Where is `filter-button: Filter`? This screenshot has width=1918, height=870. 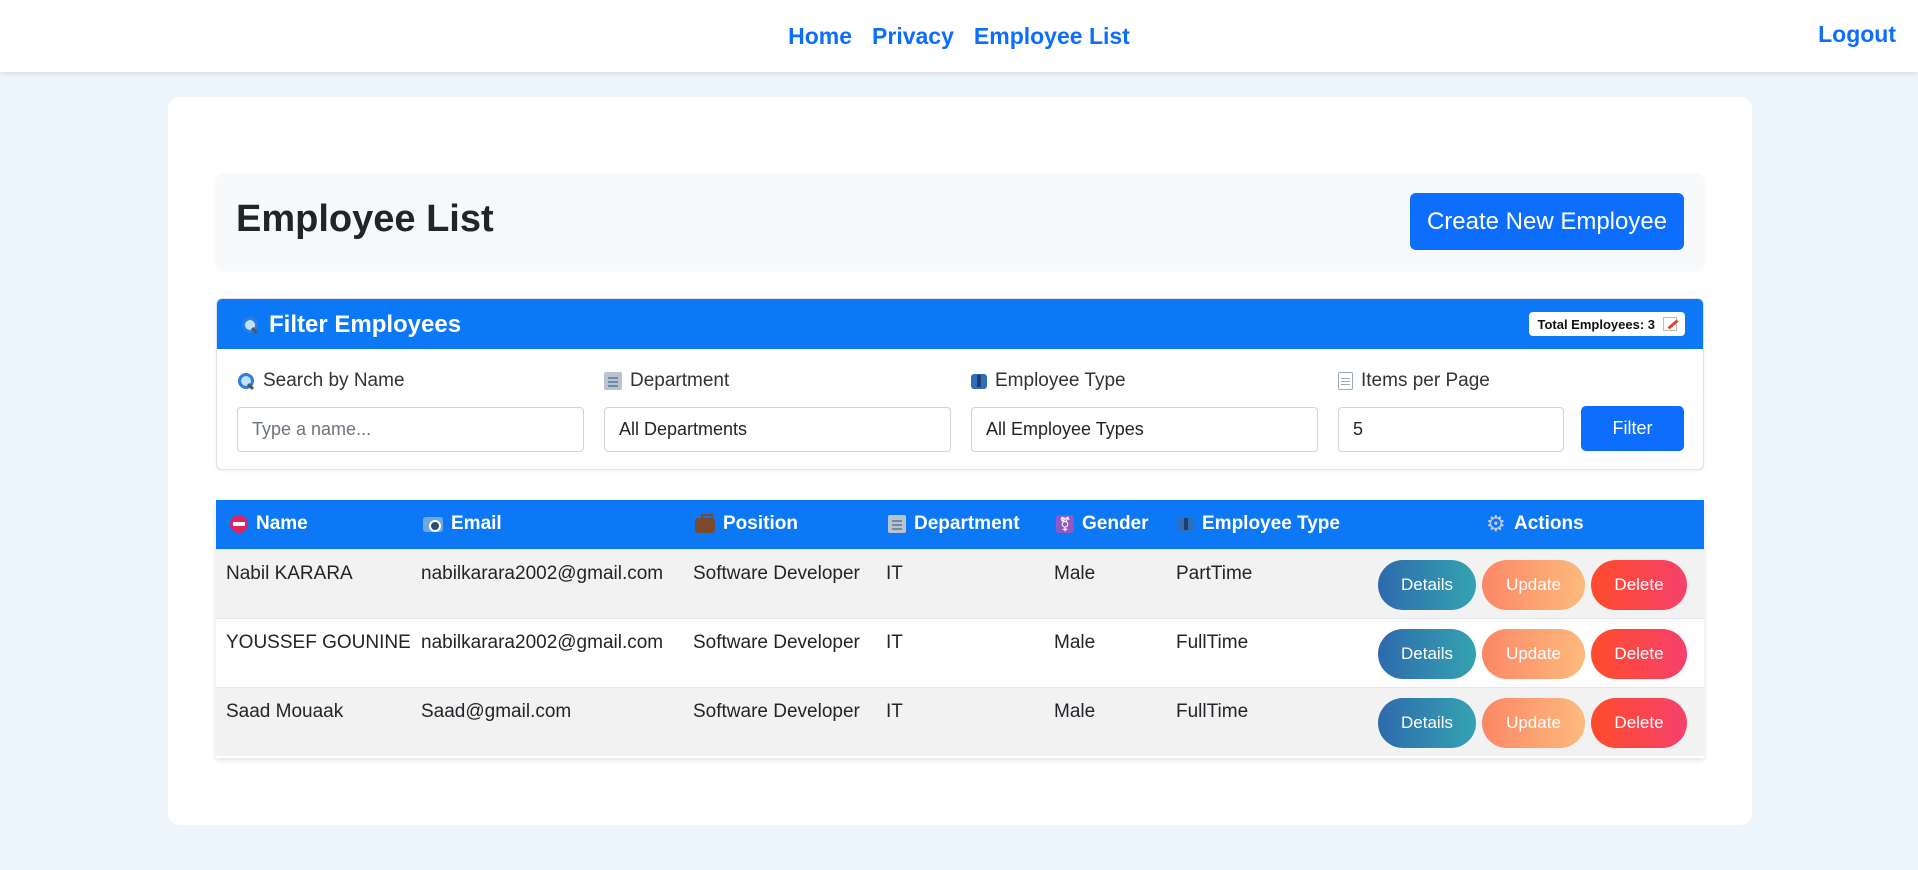
filter-button: Filter is located at coordinates (1632, 428).